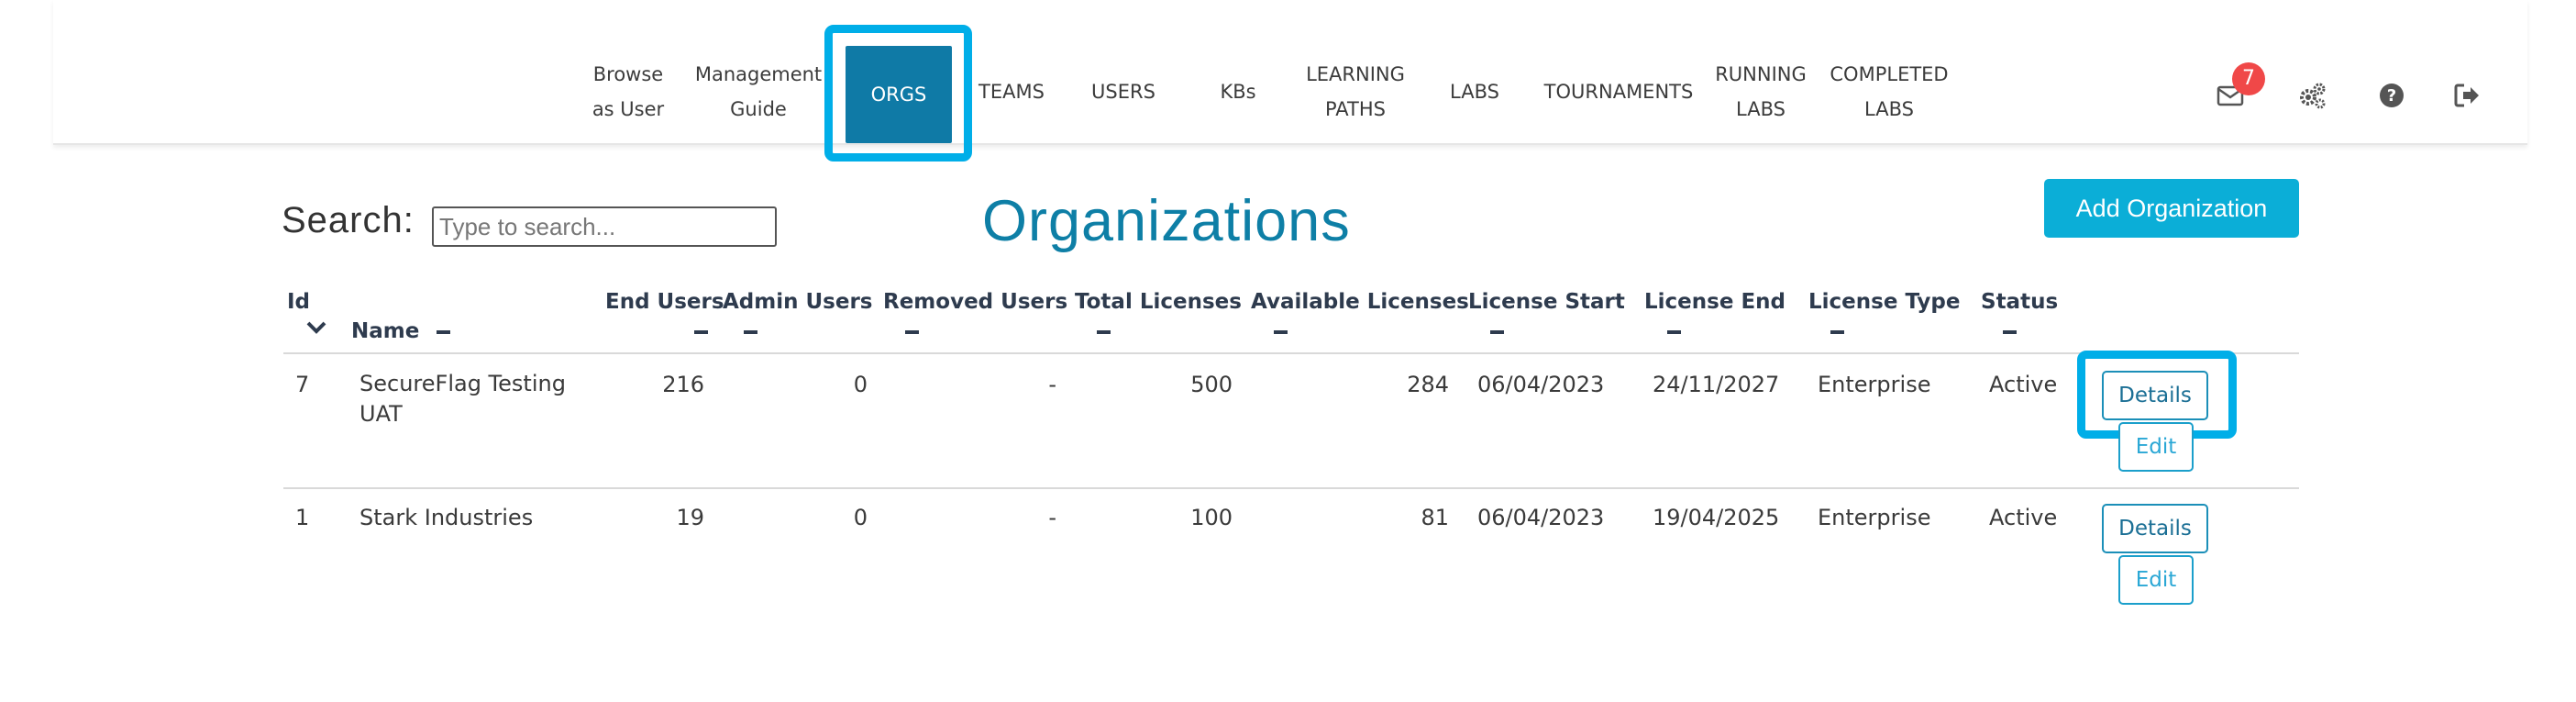 This screenshot has height=702, width=2576. Describe the element at coordinates (860, 517) in the screenshot. I see `row-2-admin-users: 0` at that location.